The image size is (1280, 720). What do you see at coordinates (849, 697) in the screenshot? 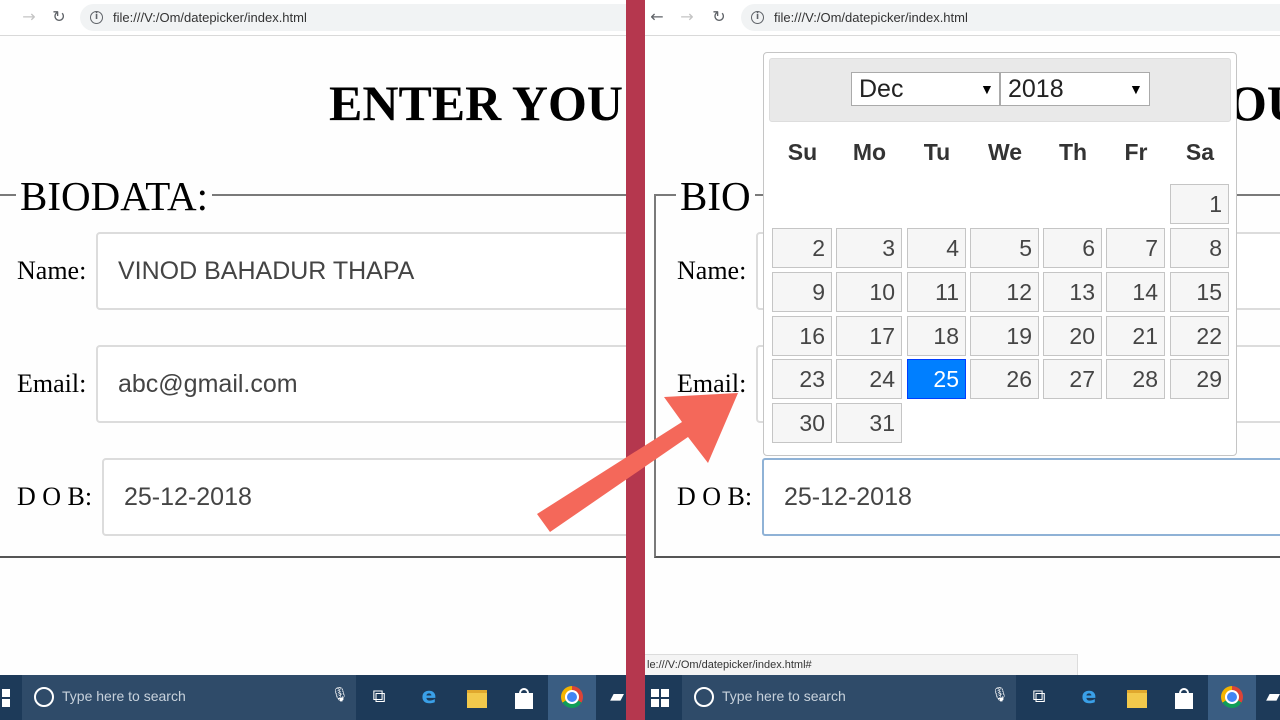
I see `taskbar-search-box-right: Type here to search 🎙` at bounding box center [849, 697].